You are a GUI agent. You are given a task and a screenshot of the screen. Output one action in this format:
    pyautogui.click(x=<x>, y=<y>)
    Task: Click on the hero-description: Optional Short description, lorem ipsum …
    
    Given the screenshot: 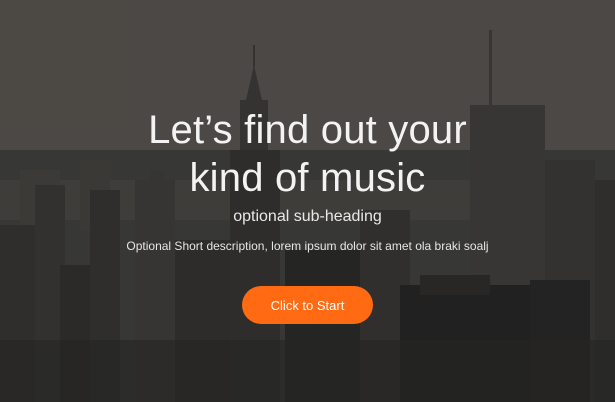 What is the action you would take?
    pyautogui.click(x=307, y=246)
    